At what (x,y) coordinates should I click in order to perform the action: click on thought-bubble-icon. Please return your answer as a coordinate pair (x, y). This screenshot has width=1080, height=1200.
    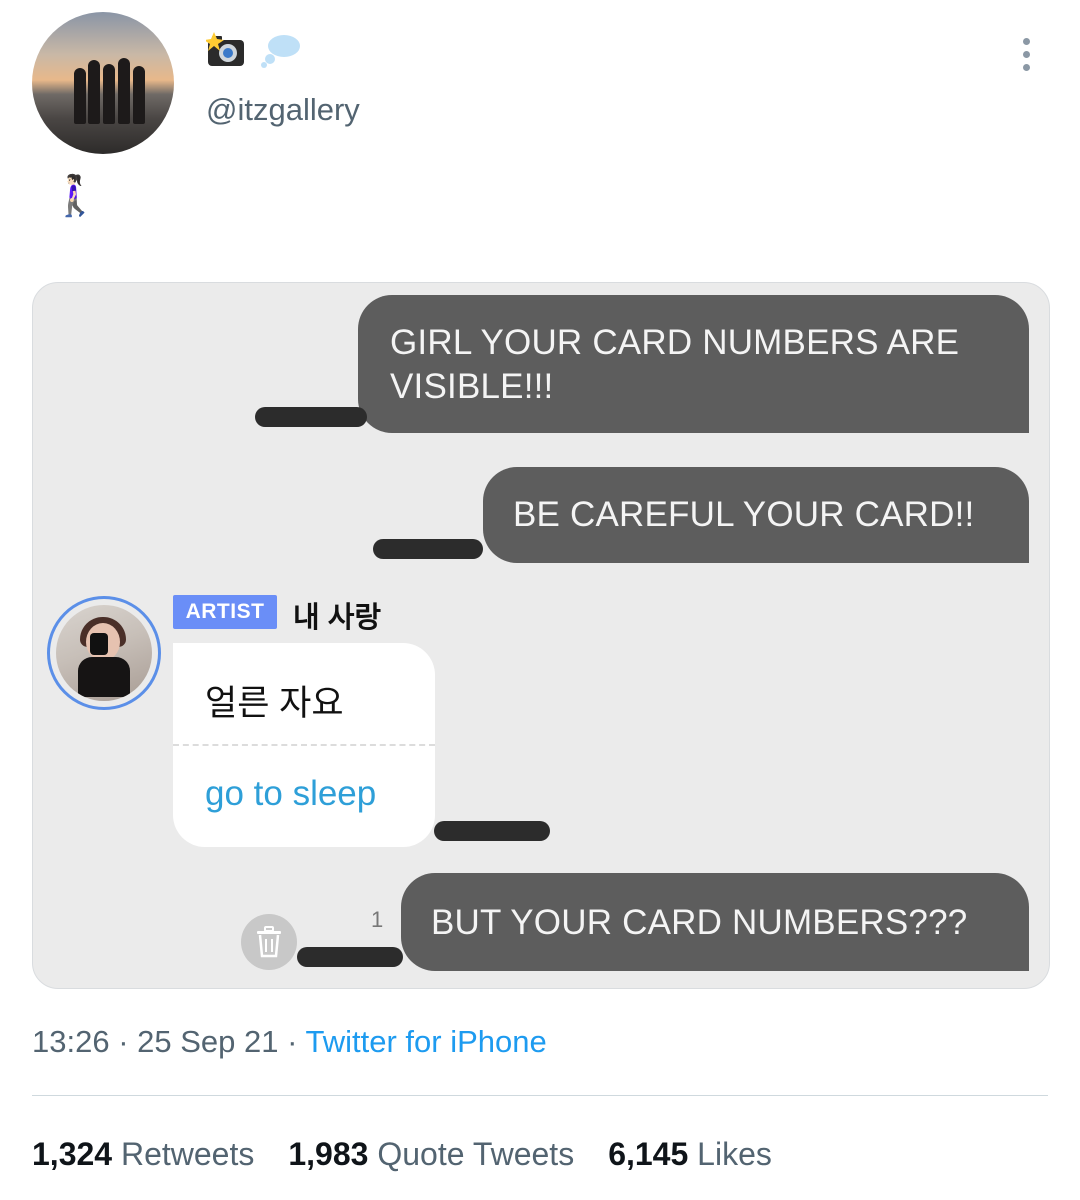
    Looking at the image, I should click on (281, 54).